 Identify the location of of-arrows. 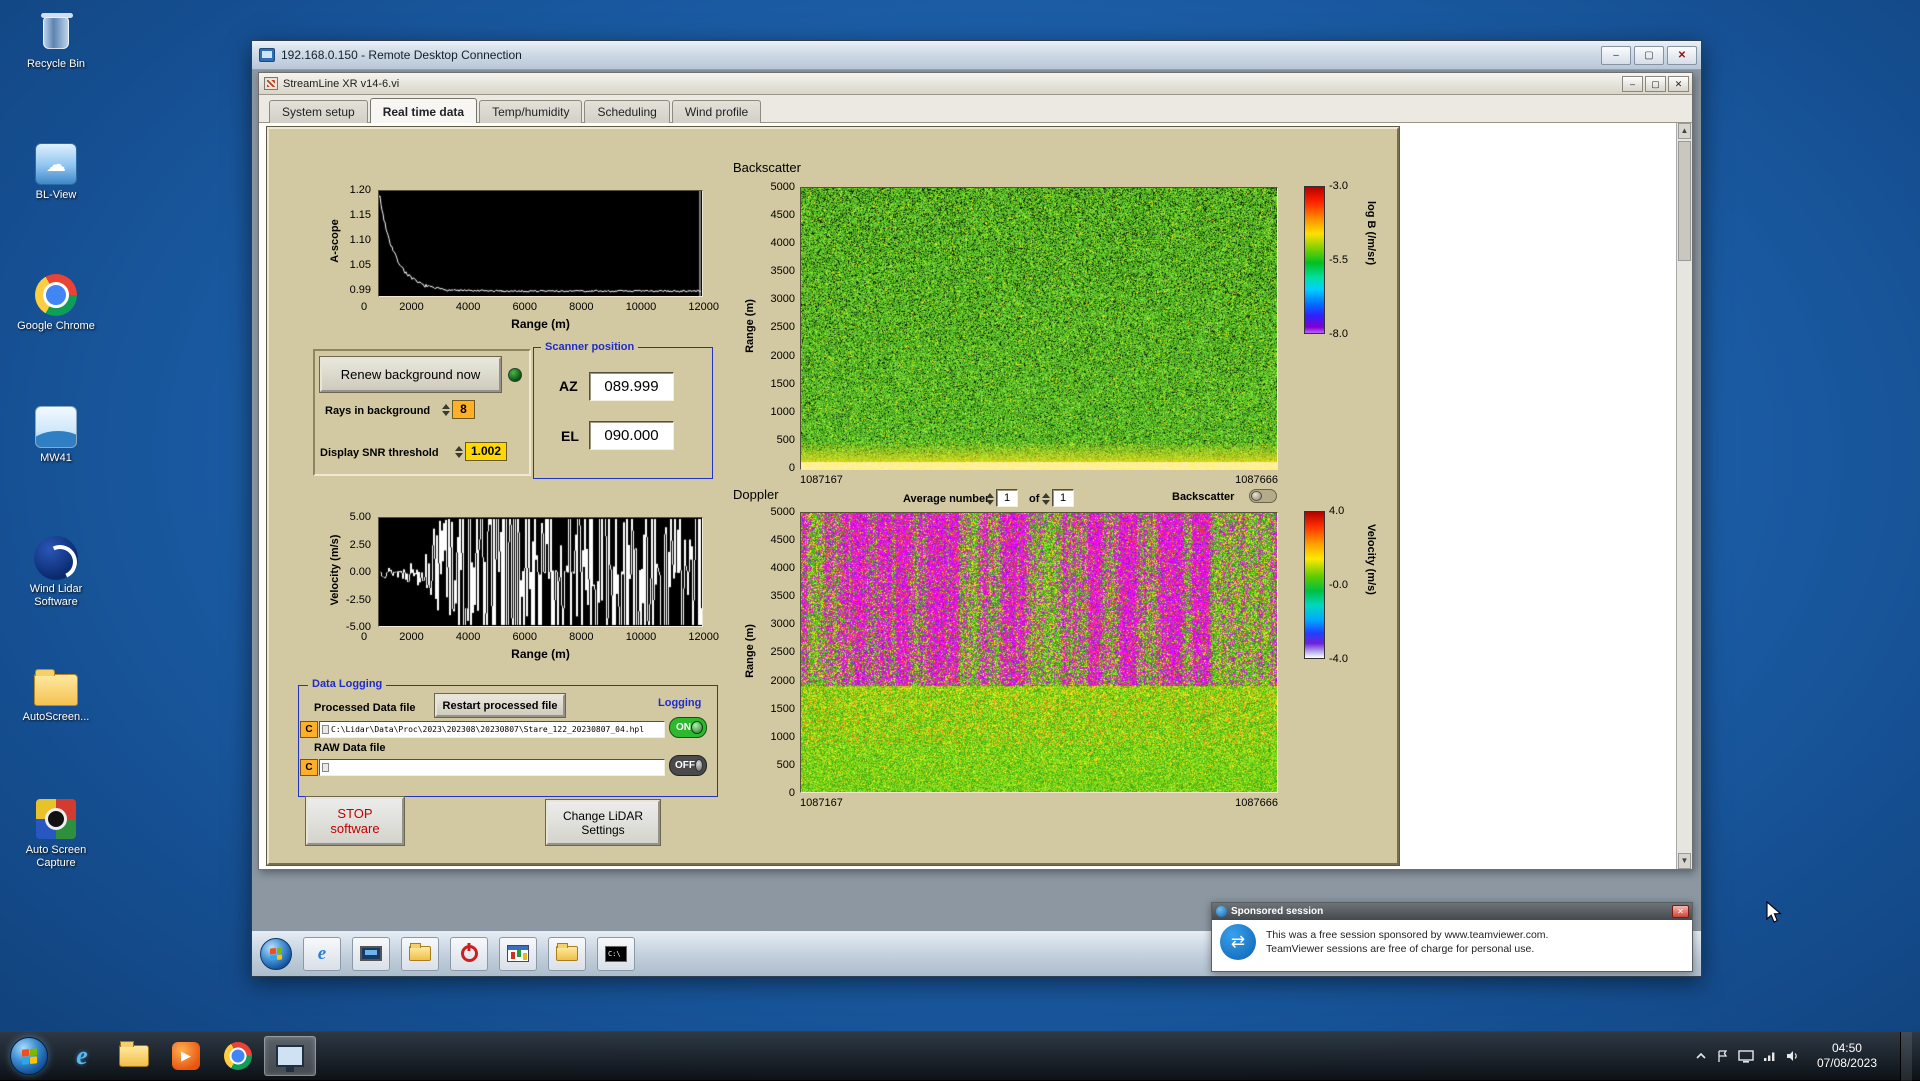
(1046, 499).